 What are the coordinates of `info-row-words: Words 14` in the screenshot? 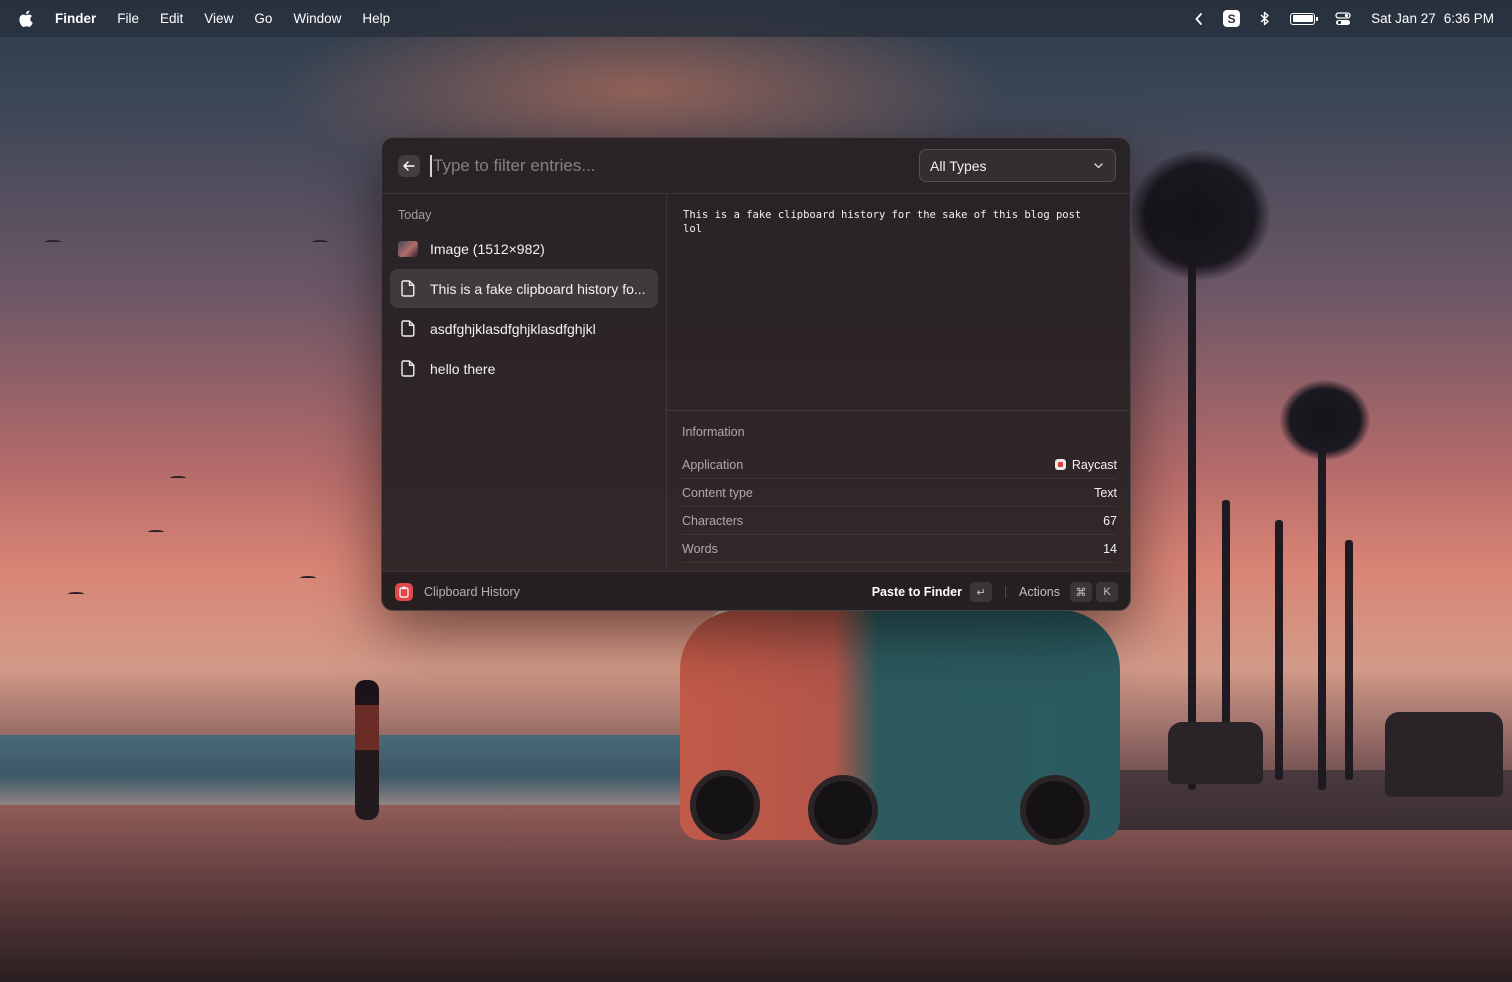 It's located at (899, 549).